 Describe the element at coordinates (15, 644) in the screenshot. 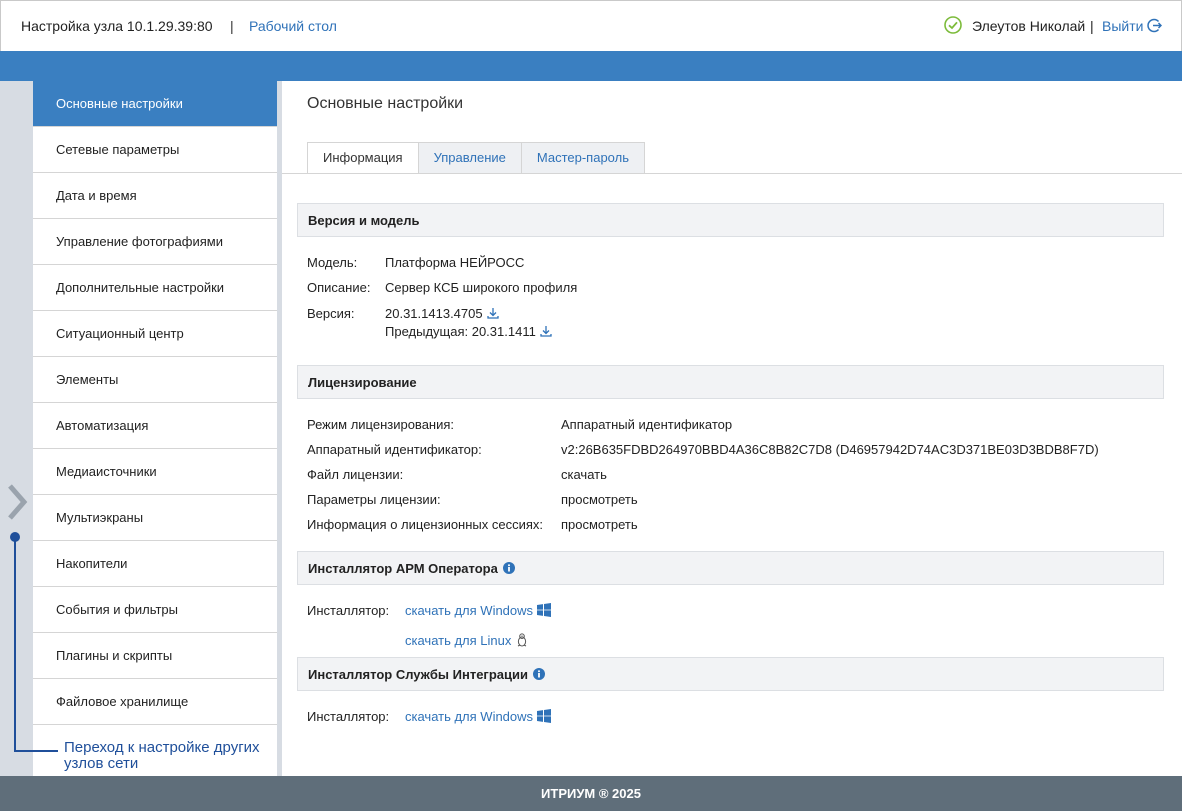

I see `guide-line-vertical` at that location.